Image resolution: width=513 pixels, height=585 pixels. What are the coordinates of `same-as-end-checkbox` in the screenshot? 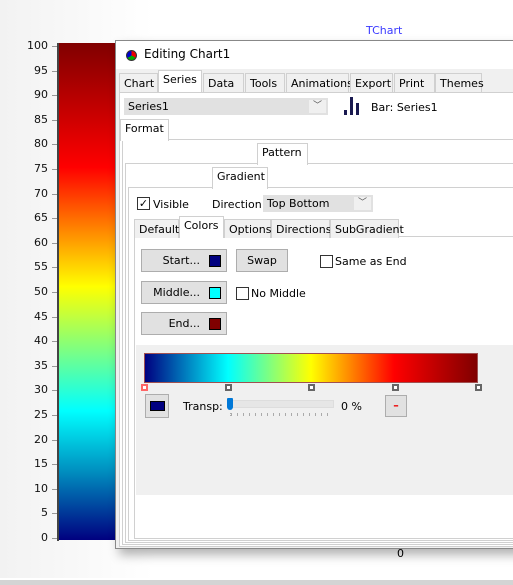 It's located at (326, 261).